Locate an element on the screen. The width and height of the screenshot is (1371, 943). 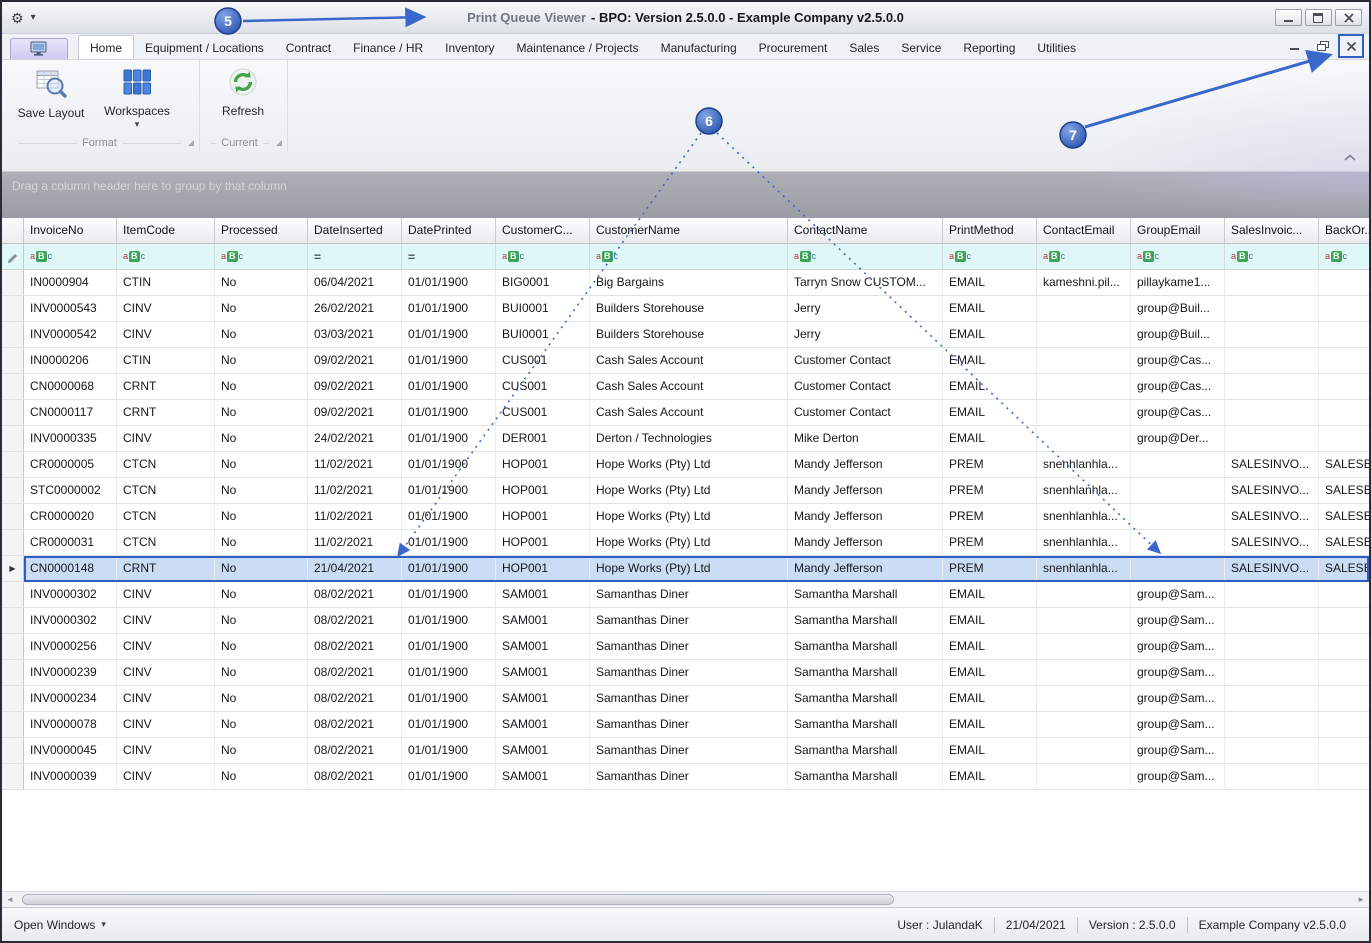
tab-maintenance-projects: Maintenance / Projects is located at coordinates (578, 47).